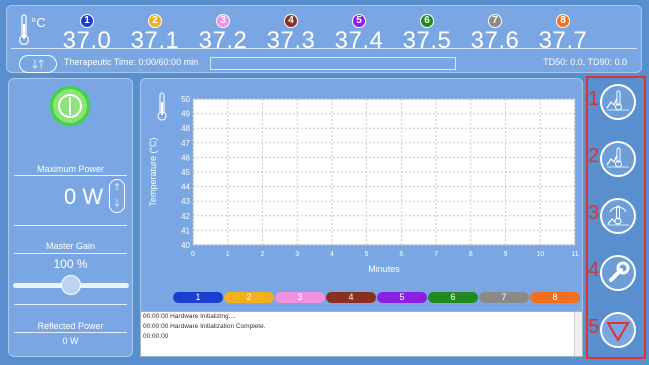 The height and width of the screenshot is (365, 649). Describe the element at coordinates (618, 277) in the screenshot. I see `wrench-icon` at that location.